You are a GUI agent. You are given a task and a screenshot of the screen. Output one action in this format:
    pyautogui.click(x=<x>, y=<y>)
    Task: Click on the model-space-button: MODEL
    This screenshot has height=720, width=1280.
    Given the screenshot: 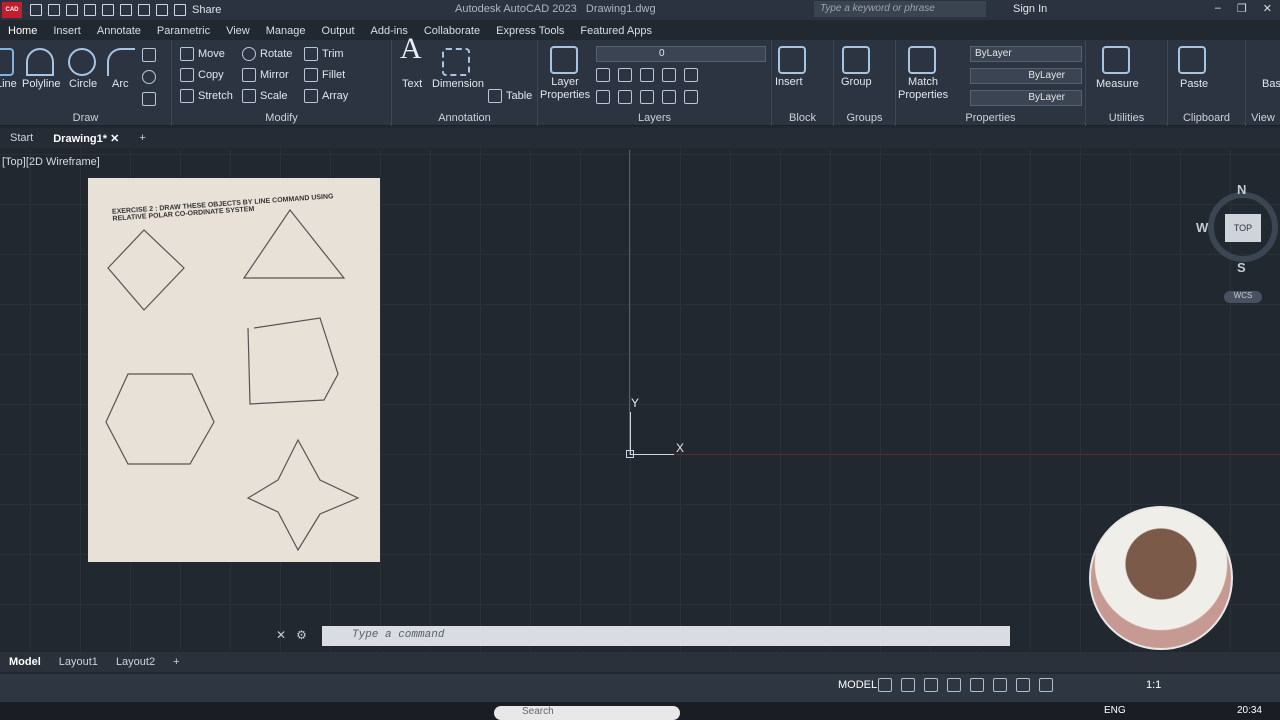 What is the action you would take?
    pyautogui.click(x=857, y=685)
    